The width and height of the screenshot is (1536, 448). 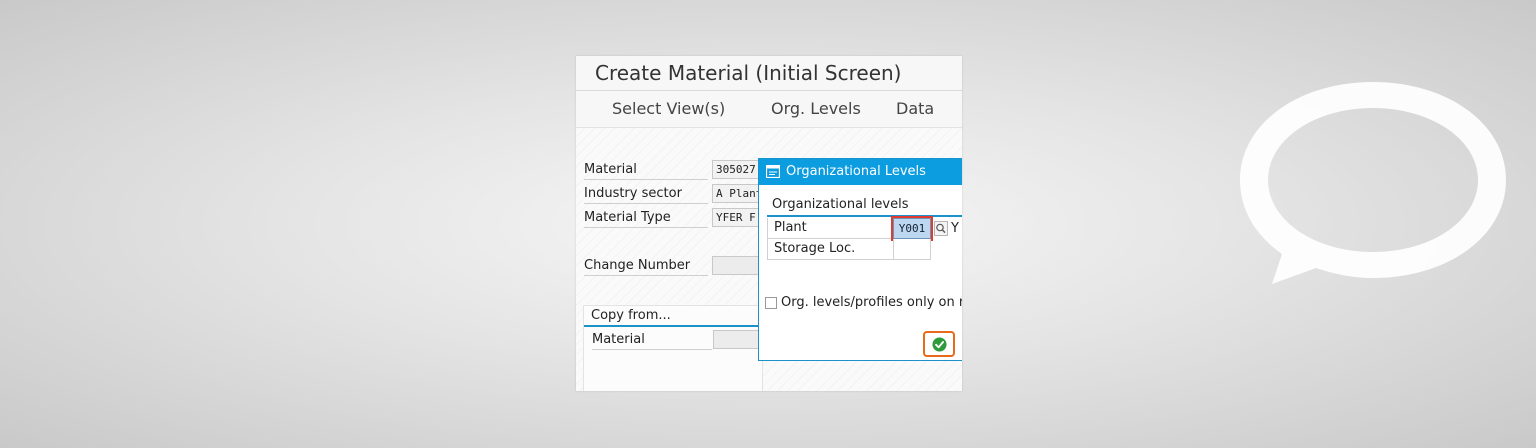 What do you see at coordinates (769, 109) in the screenshot?
I see `application-toolbar: Select View(s) Org. Levels Data` at bounding box center [769, 109].